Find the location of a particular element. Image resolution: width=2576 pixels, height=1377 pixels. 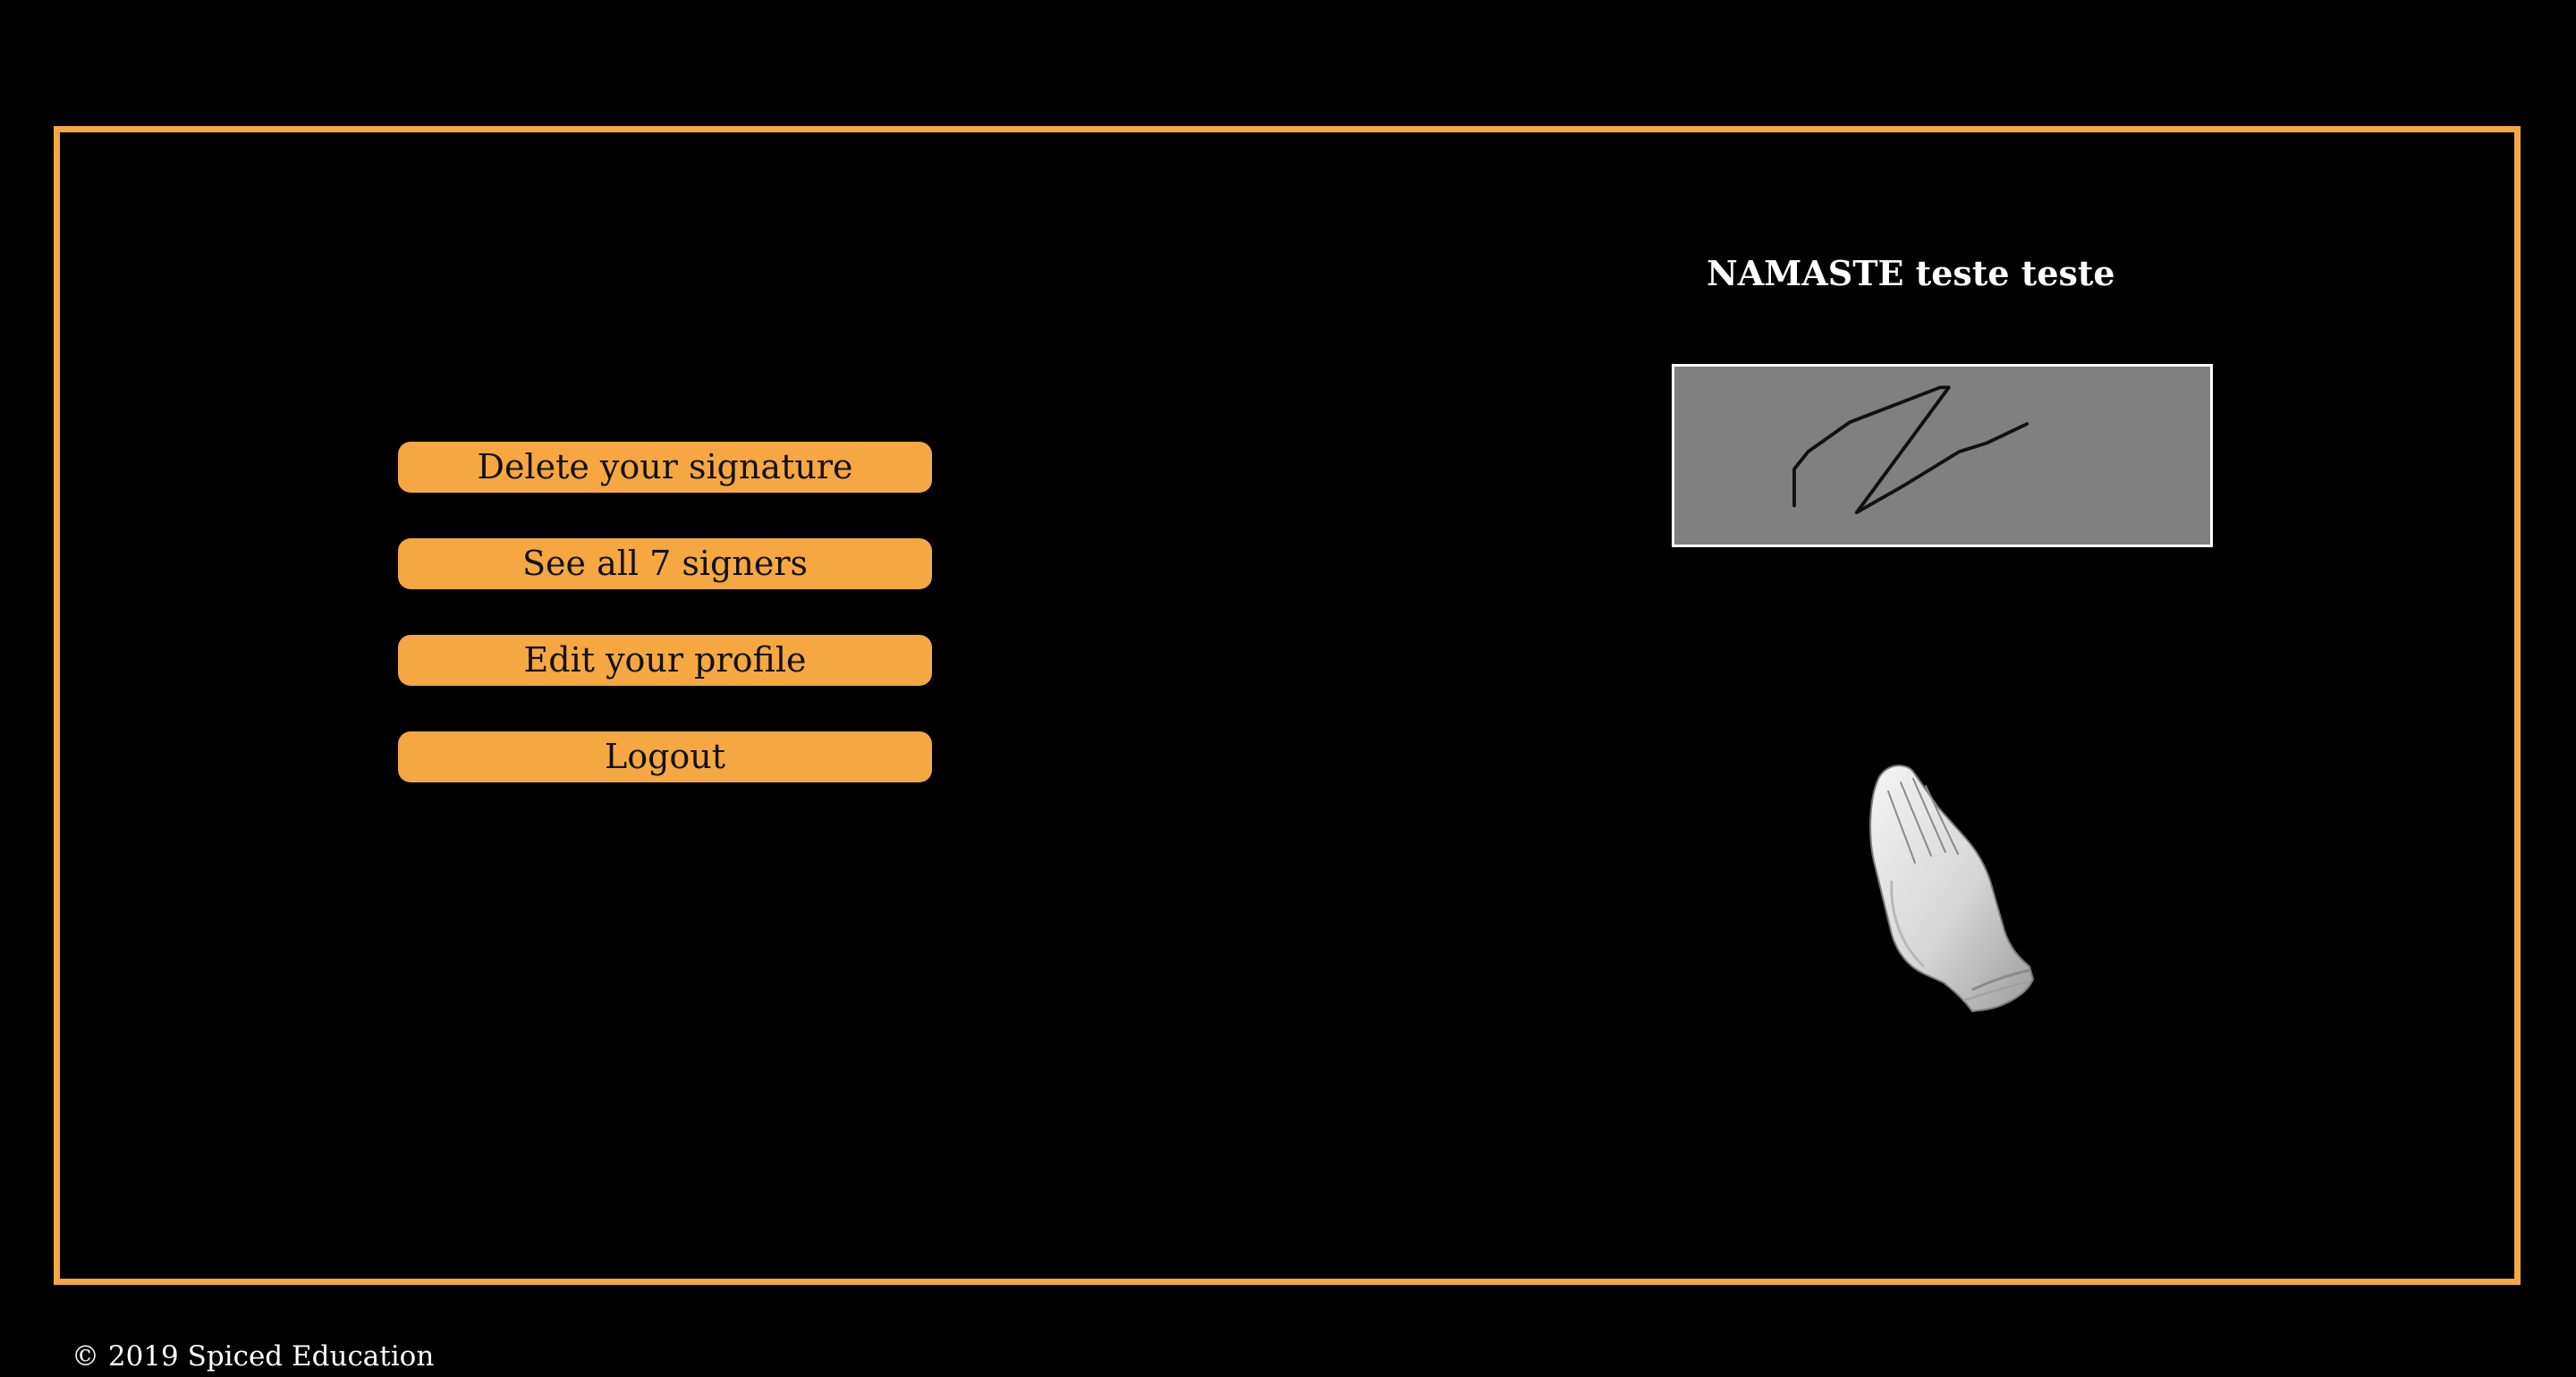

signature-image is located at coordinates (1942, 455).